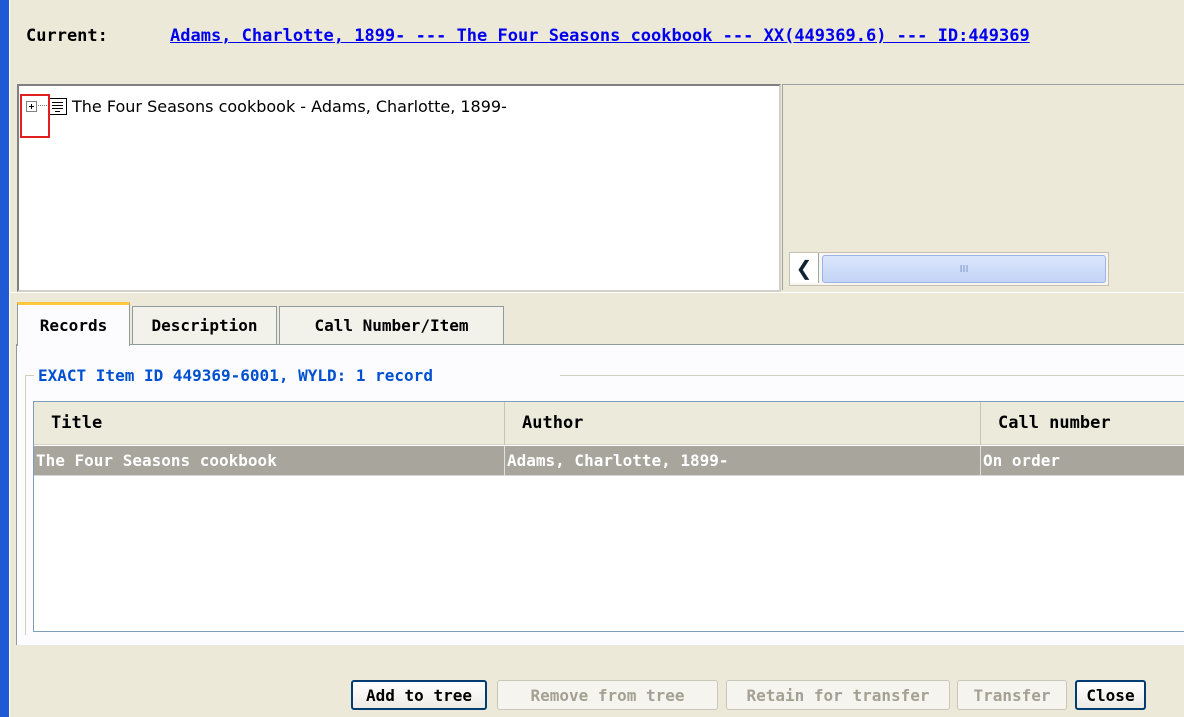 The image size is (1184, 717). Describe the element at coordinates (1012, 695) in the screenshot. I see `transfer-button: Transfer` at that location.